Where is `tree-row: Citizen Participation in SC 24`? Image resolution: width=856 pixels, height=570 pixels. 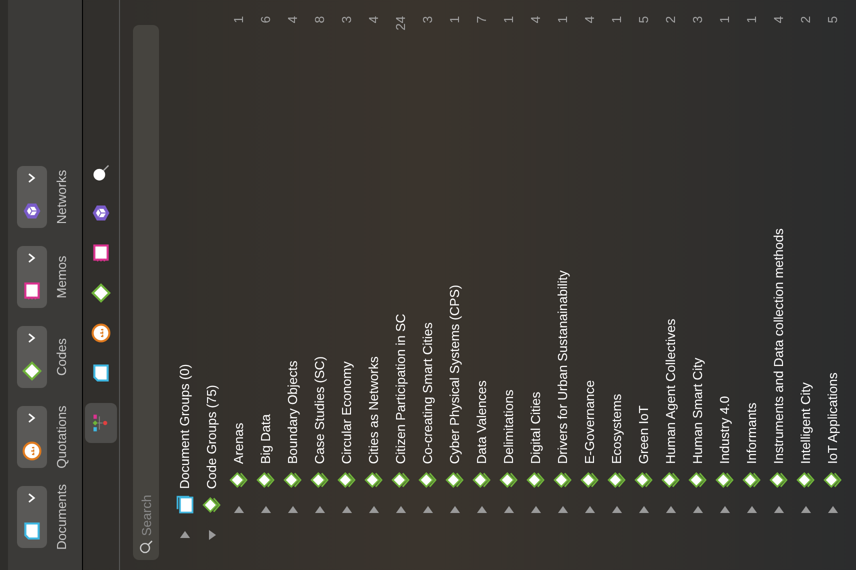 tree-row: Citizen Participation in SC 24 is located at coordinates (400, 285).